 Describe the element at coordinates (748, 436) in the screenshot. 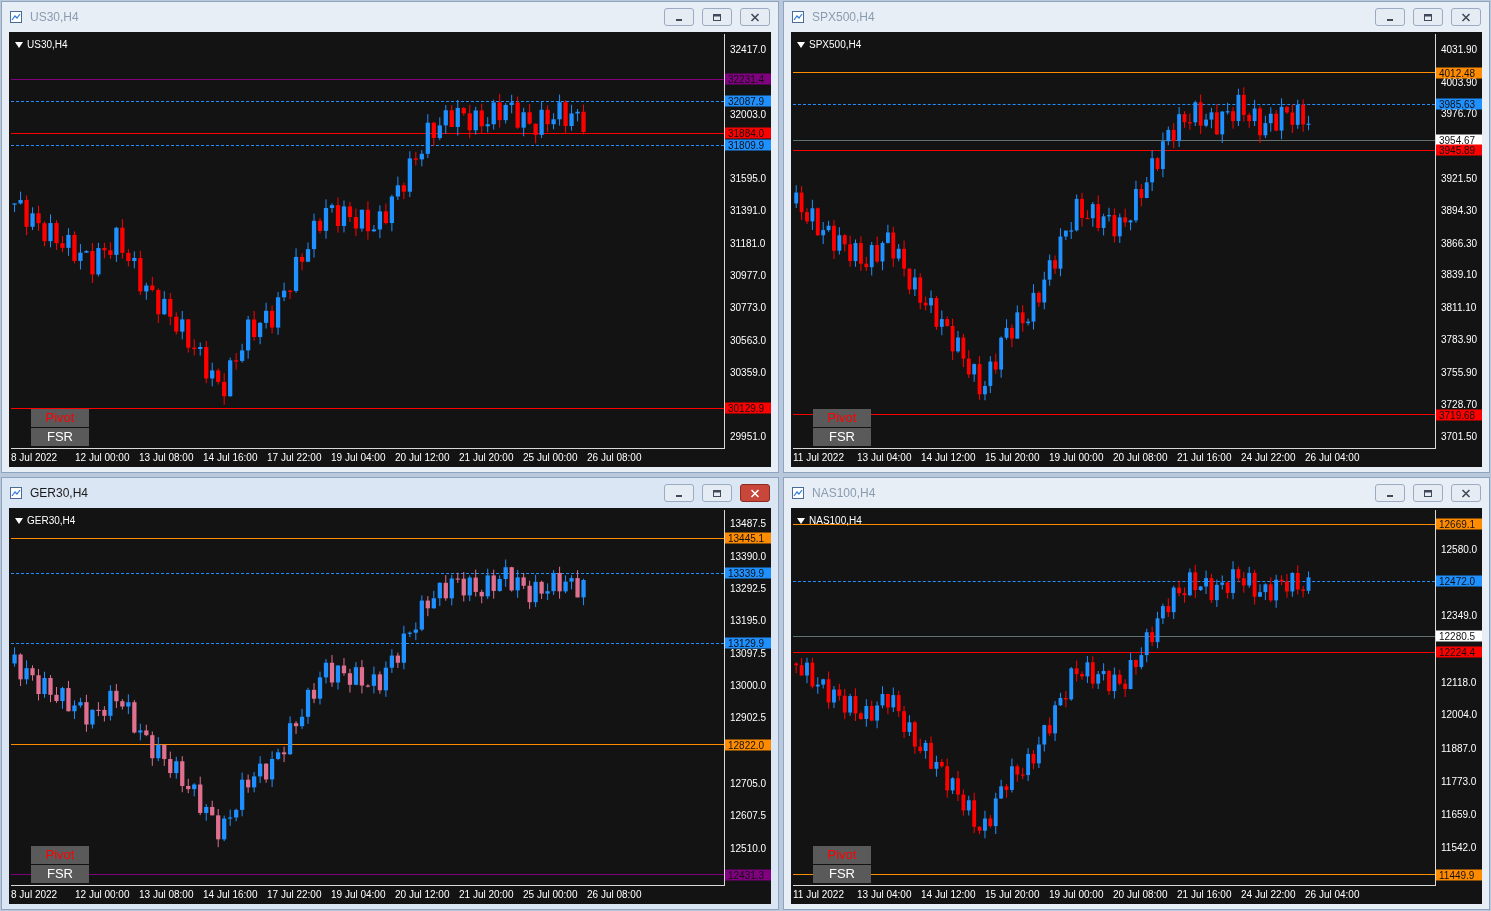

I see `axis-tick-label: 29951.0` at that location.